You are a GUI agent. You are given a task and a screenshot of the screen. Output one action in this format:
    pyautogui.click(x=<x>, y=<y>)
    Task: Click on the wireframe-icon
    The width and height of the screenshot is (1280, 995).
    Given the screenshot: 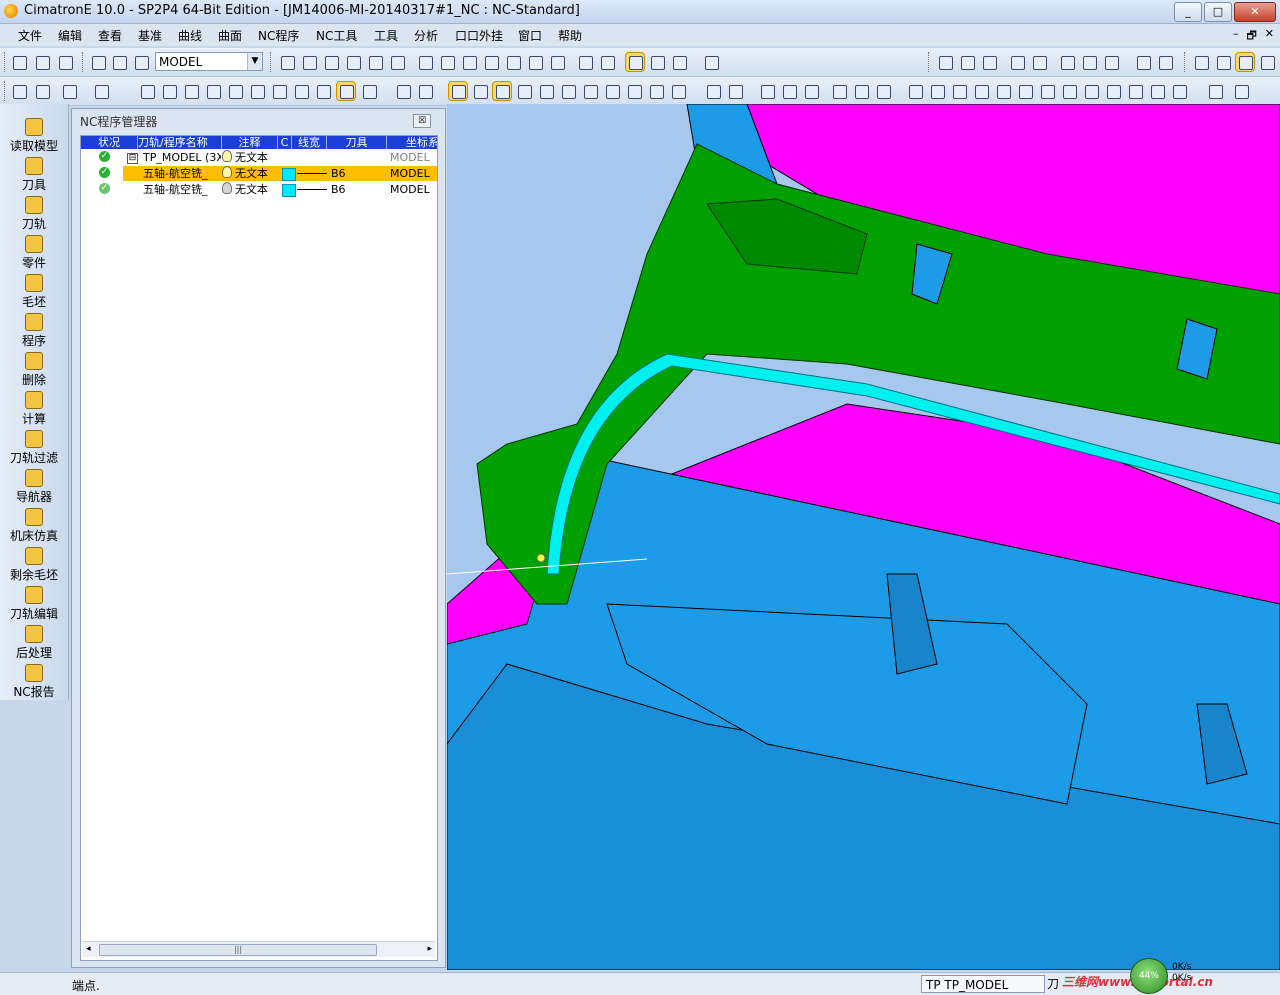 What is the action you would take?
    pyautogui.click(x=657, y=62)
    